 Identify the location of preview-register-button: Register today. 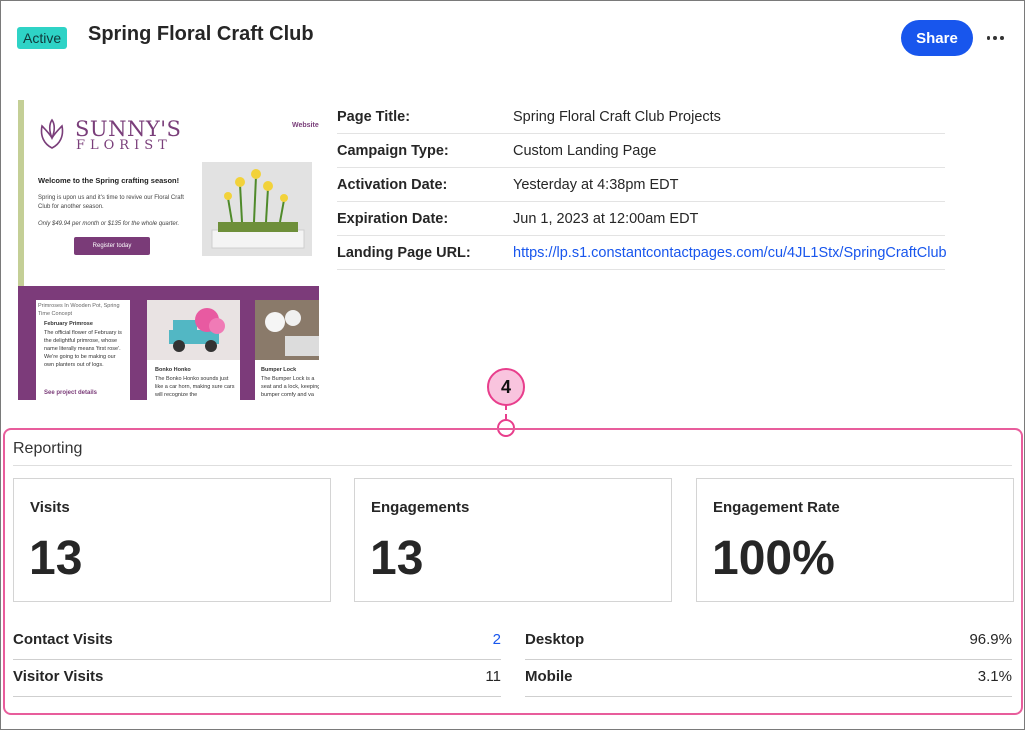
(112, 246).